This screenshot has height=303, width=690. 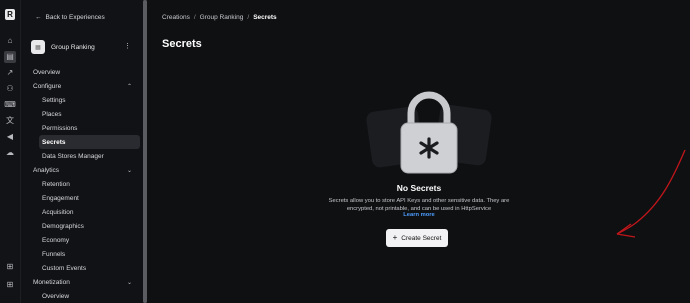 I want to click on sidebar-item-label: Economy, so click(x=56, y=240).